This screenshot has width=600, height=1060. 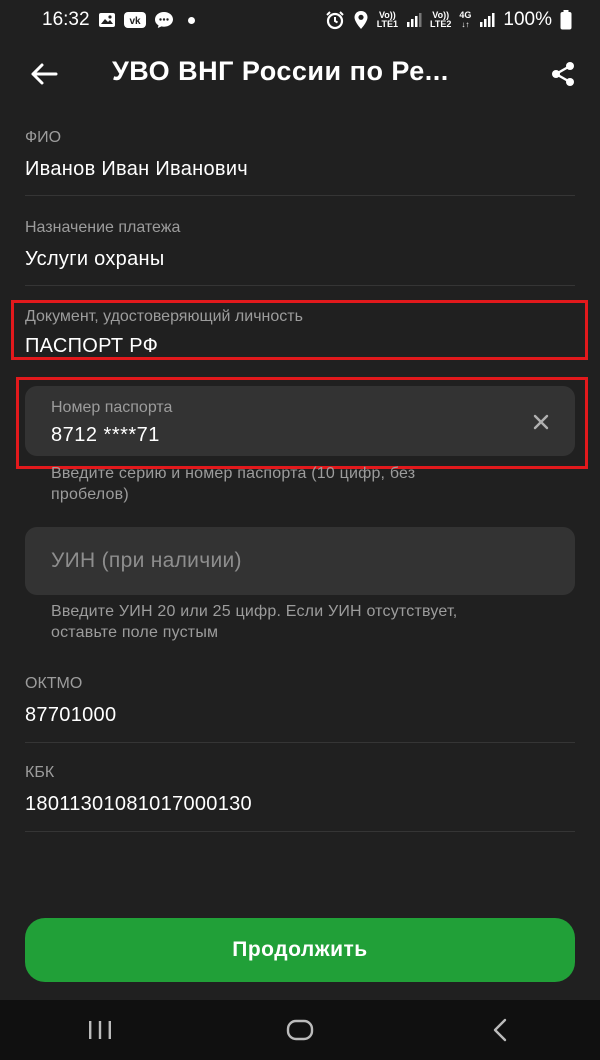 I want to click on recent-apps-button, so click(x=100, y=1030).